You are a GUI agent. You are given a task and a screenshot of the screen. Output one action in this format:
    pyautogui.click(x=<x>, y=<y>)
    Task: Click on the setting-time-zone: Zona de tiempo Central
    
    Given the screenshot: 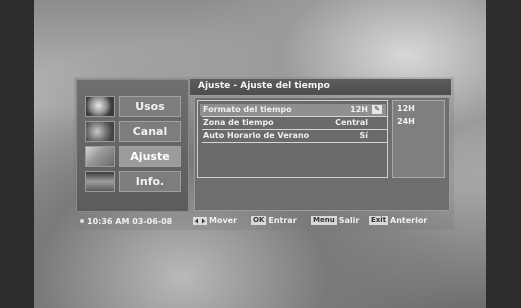 What is the action you would take?
    pyautogui.click(x=294, y=123)
    